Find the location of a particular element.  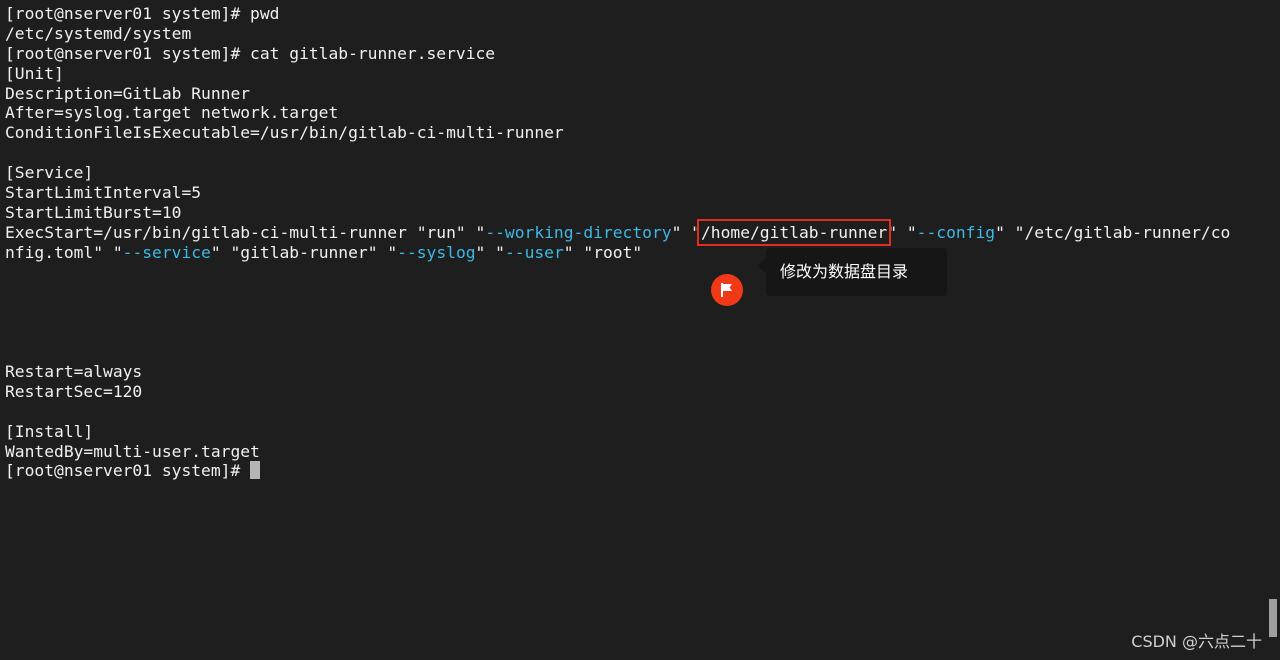

vertical-scrollbar is located at coordinates (1272, 330).